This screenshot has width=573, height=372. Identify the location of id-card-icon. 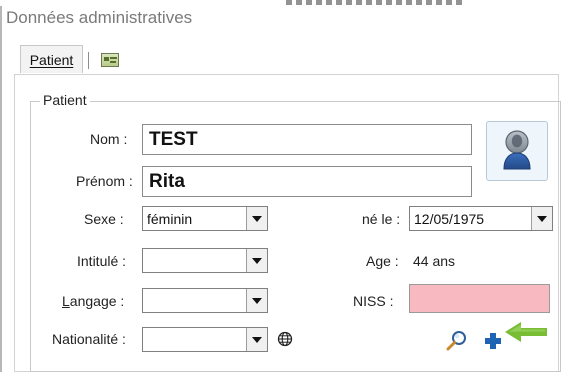
(110, 60).